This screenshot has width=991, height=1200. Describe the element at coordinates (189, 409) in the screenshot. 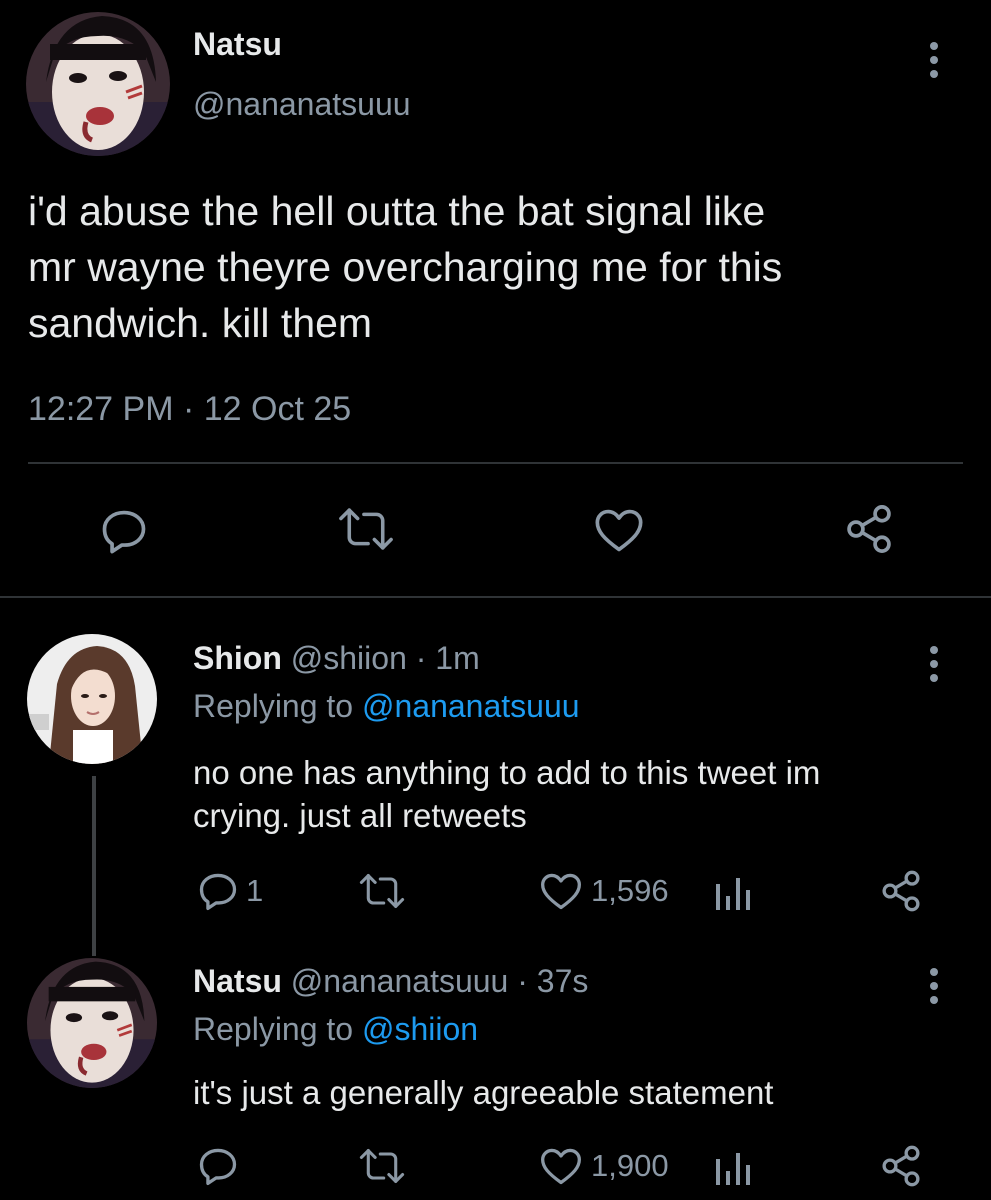

I see `timestamp: 12:27 PM · 12 Oct 25` at that location.